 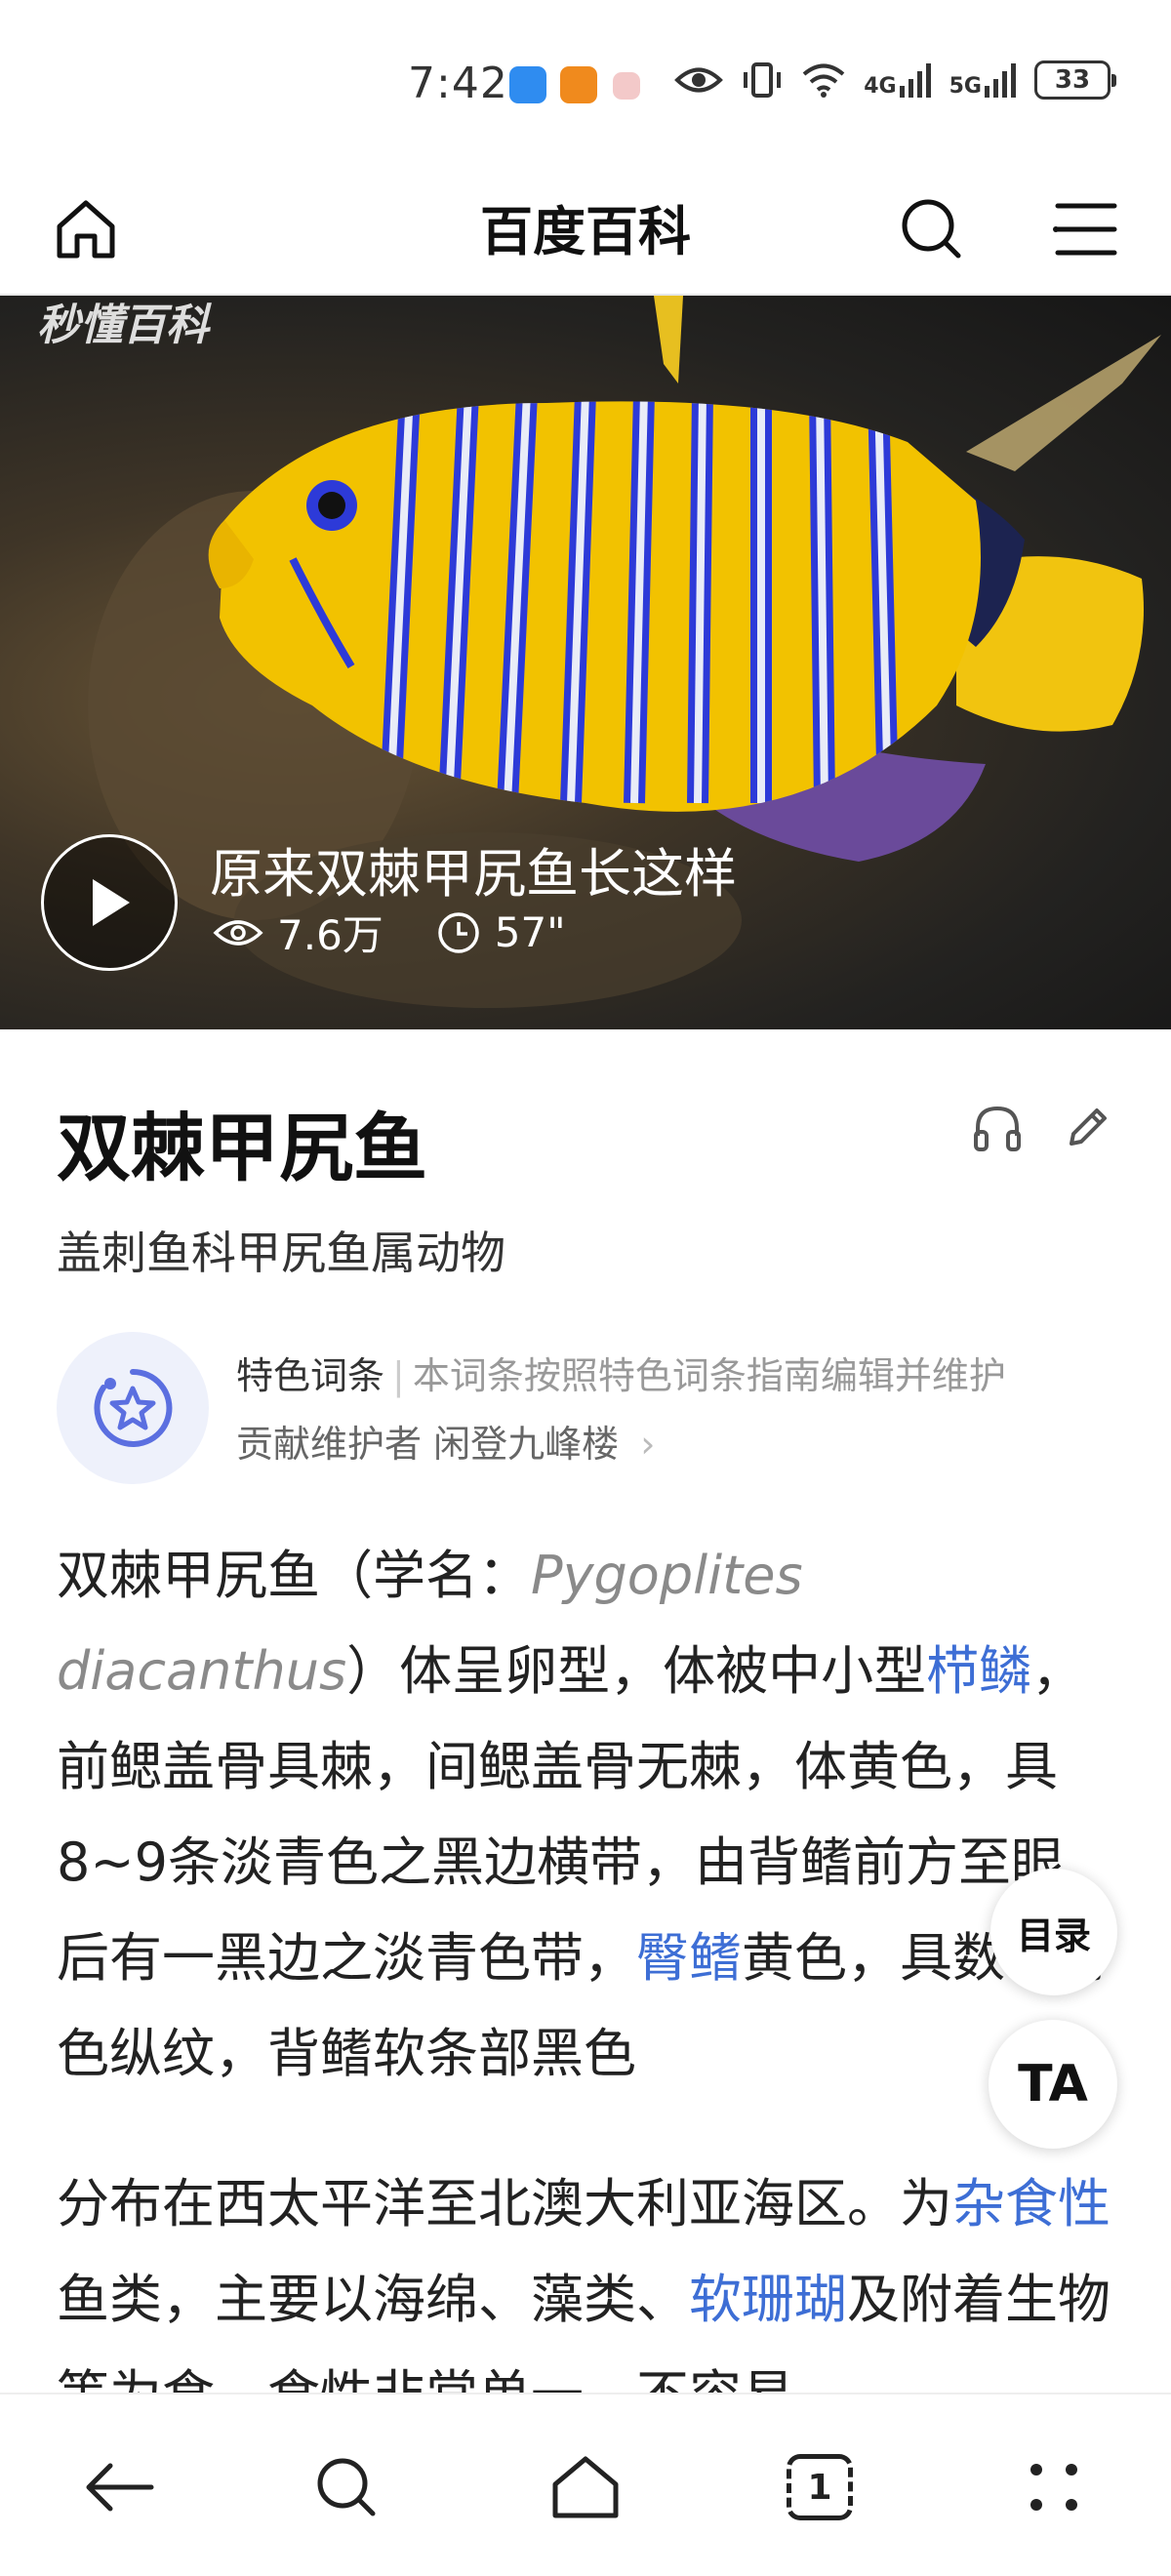 What do you see at coordinates (593, 1410) in the screenshot?
I see `featured-entry-box: 特色词条 | 本词条按照特色词条指南编辑并维护 贡献维护者 闲登九峰楼 ›` at bounding box center [593, 1410].